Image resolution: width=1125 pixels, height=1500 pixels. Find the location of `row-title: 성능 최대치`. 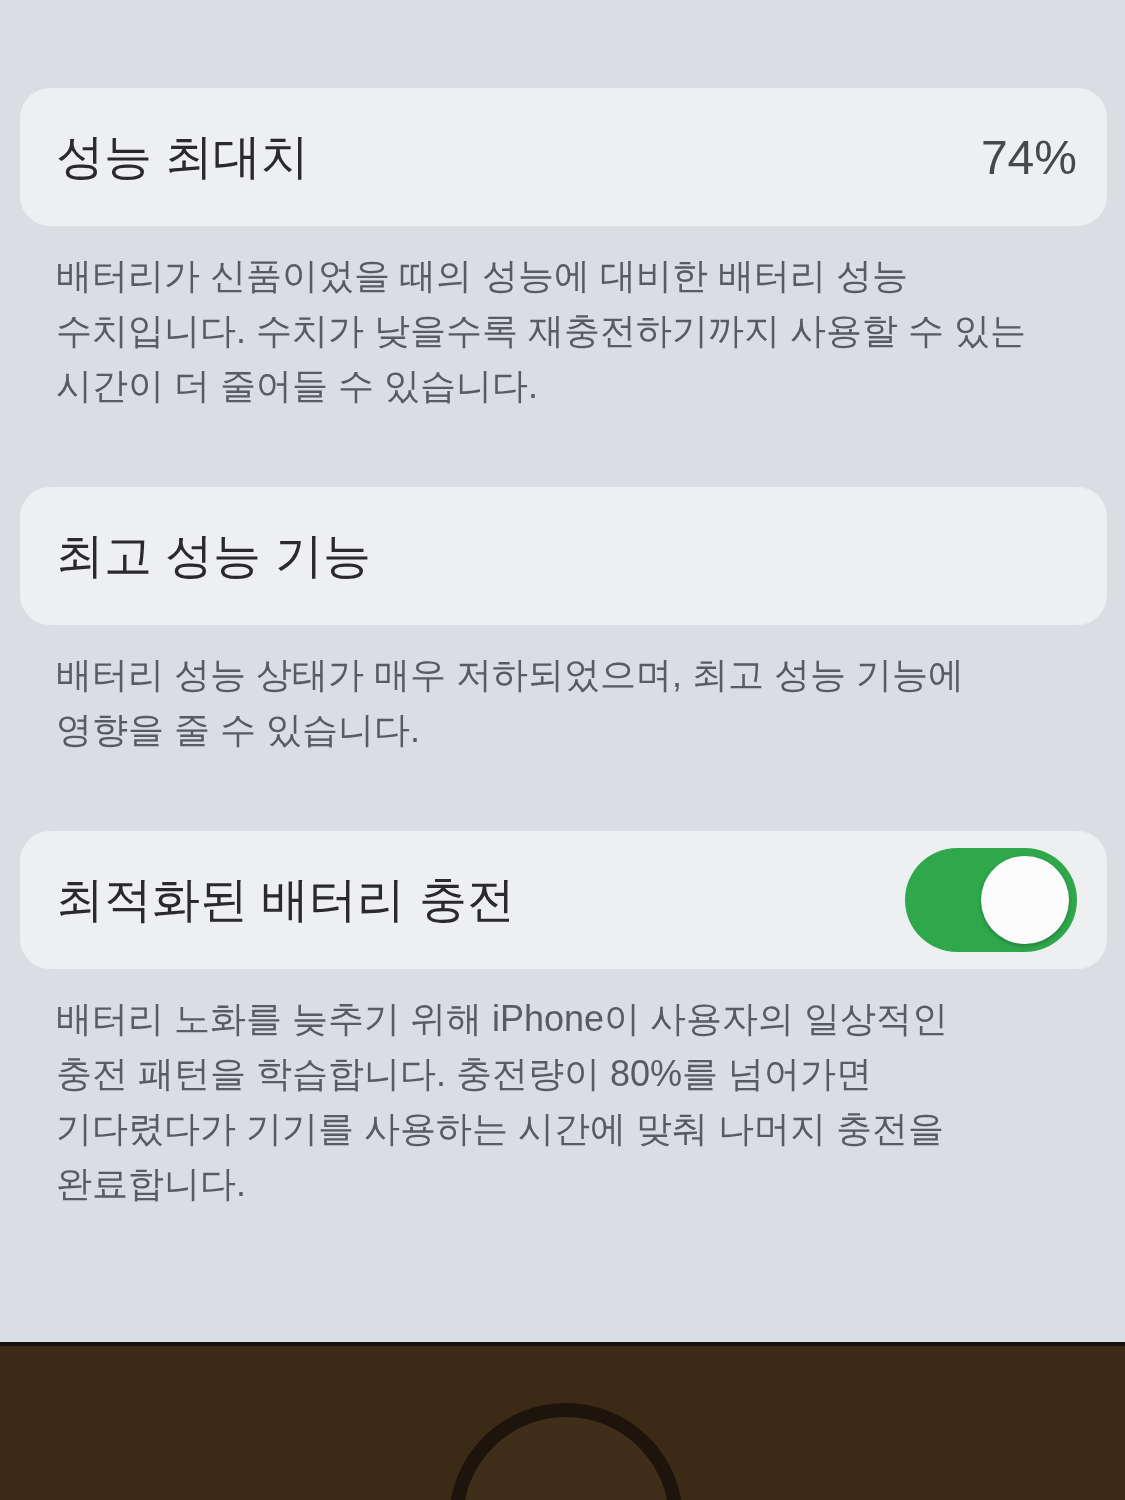

row-title: 성능 최대치 is located at coordinates (183, 157).